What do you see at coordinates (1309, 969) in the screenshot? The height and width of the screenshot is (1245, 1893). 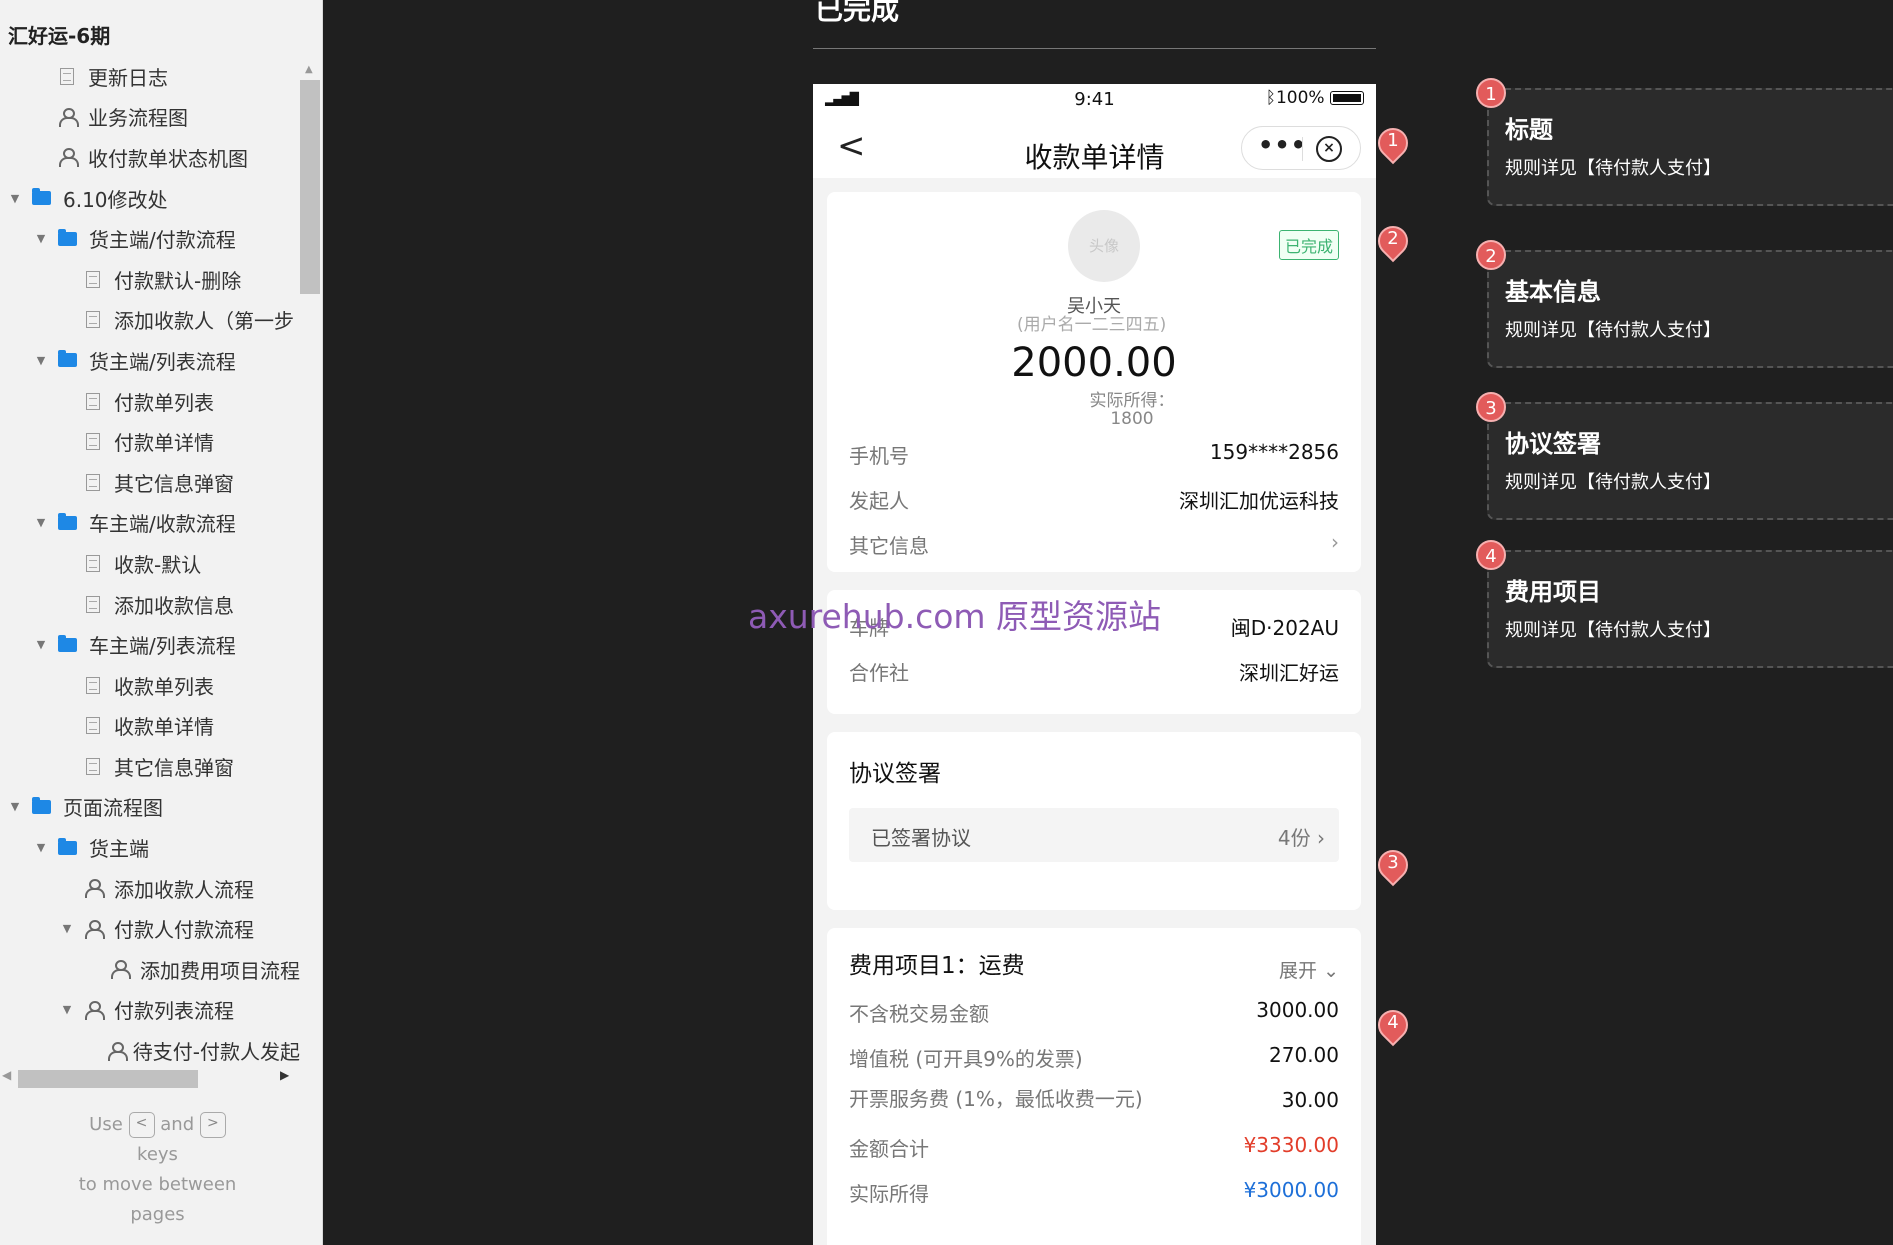 I see `expand-toggle: 展开 ⌄` at bounding box center [1309, 969].